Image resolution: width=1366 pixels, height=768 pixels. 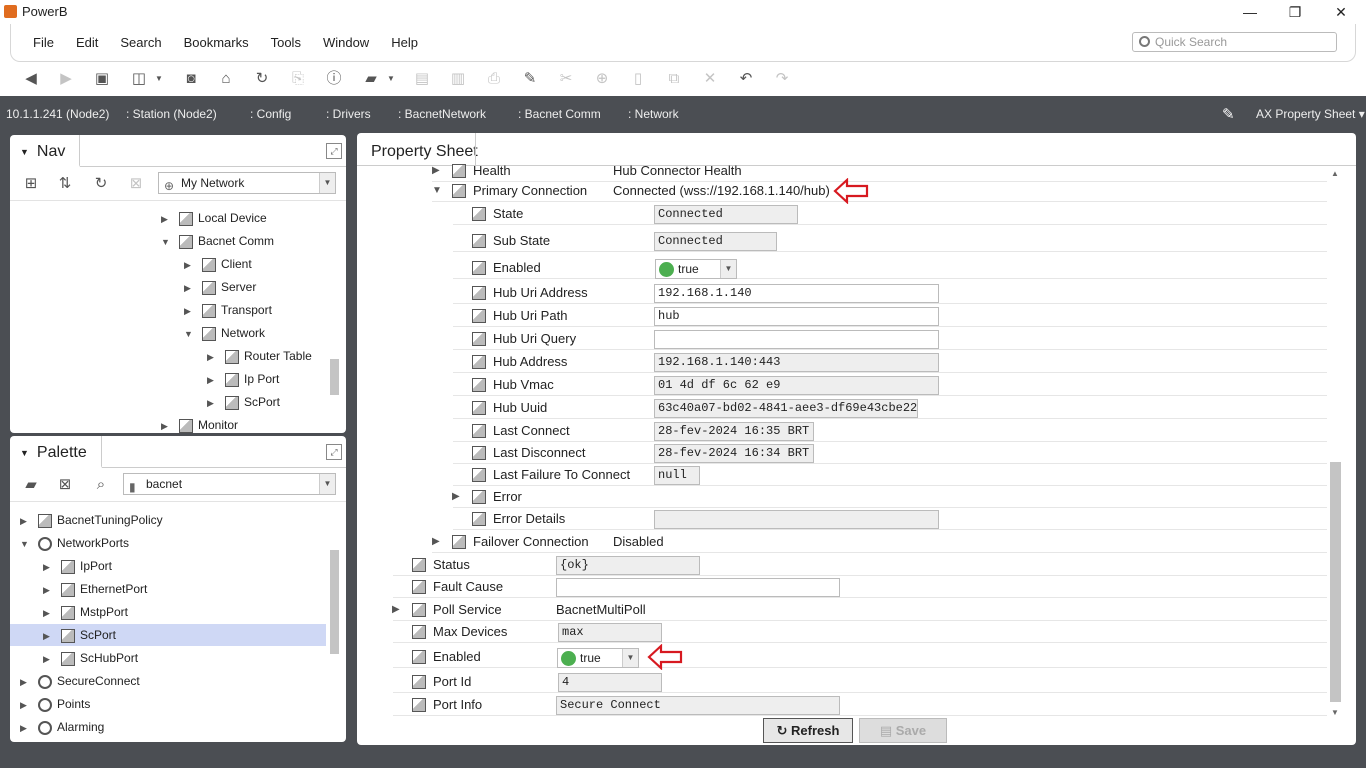 What do you see at coordinates (346, 42) in the screenshot?
I see `menu-item-window: Window` at bounding box center [346, 42].